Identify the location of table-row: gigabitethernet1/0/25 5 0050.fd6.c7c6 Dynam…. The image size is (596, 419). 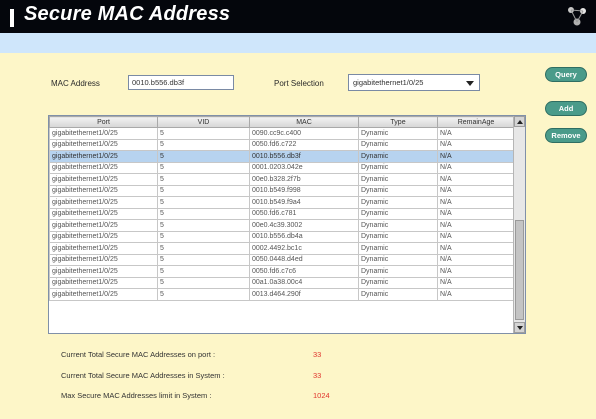
(282, 271).